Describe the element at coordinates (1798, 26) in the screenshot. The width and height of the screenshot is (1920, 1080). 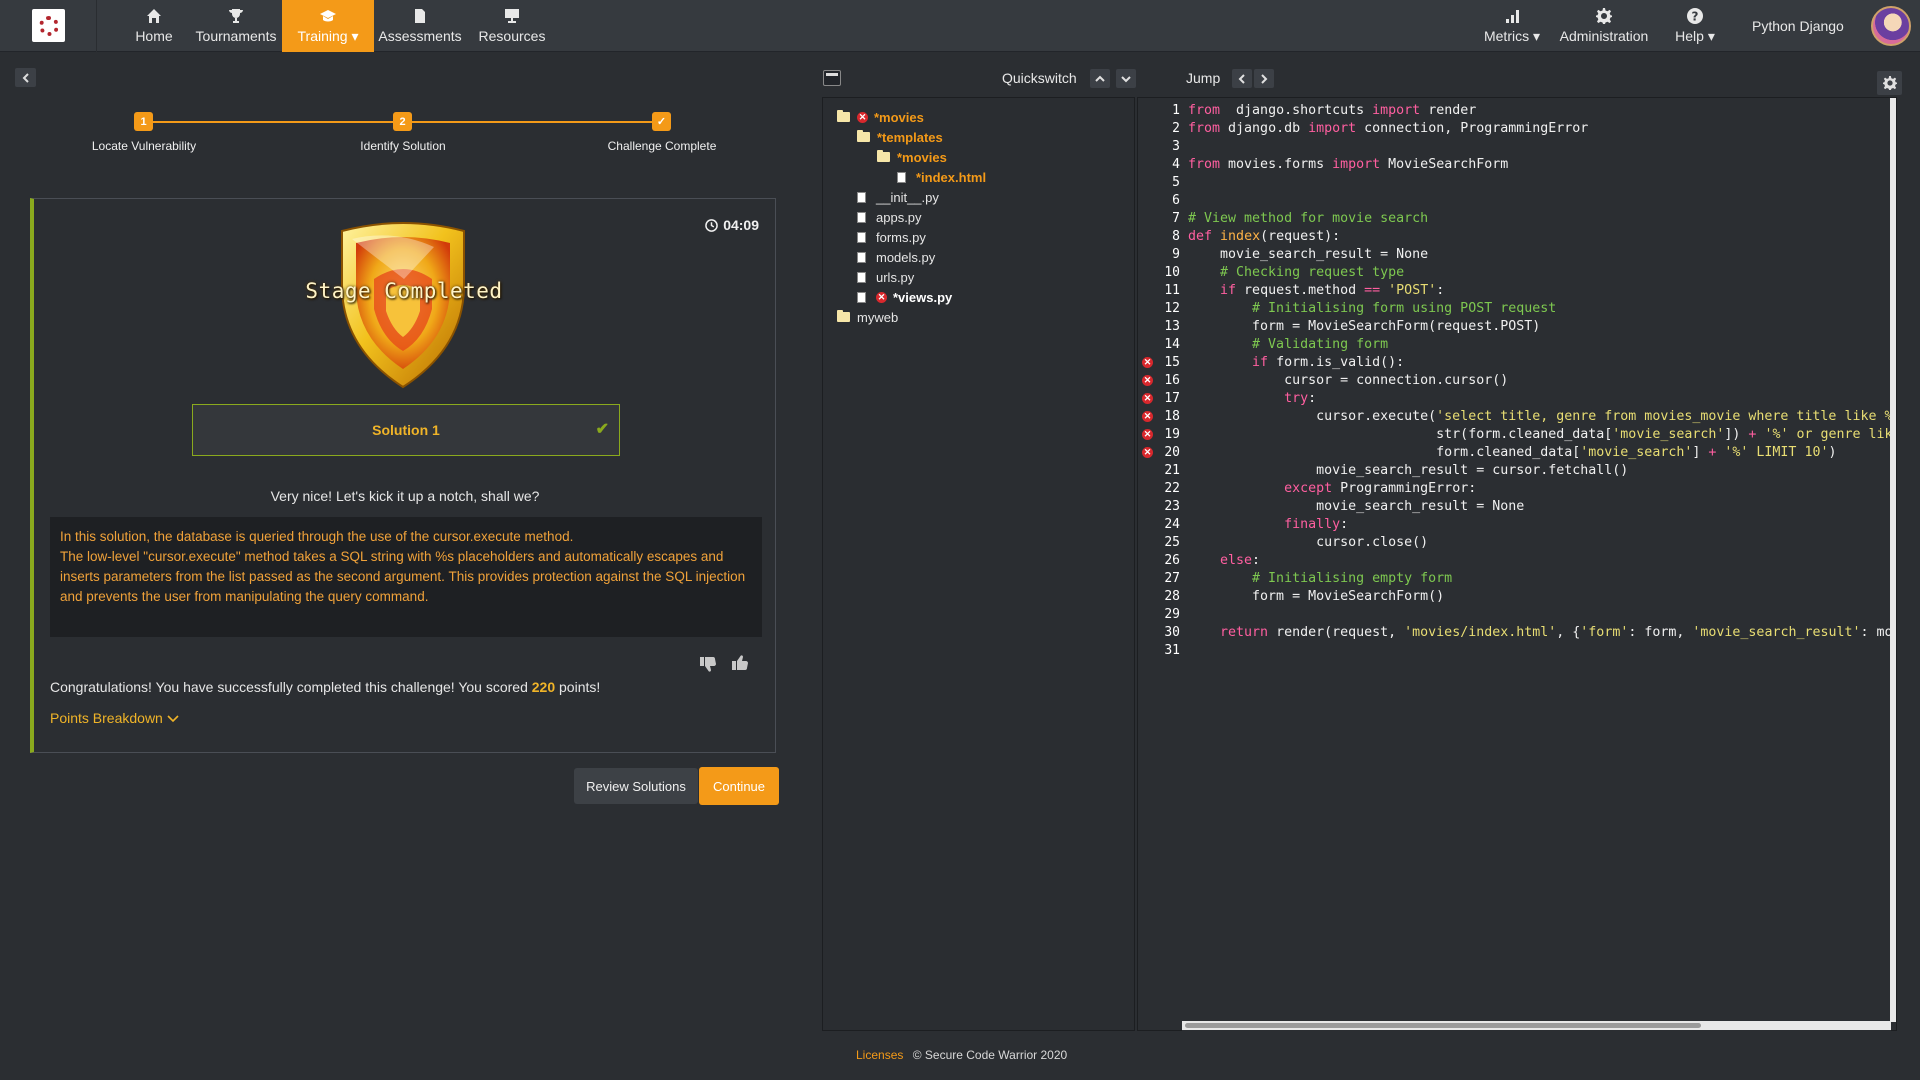
I see `user-name: Python Django` at that location.